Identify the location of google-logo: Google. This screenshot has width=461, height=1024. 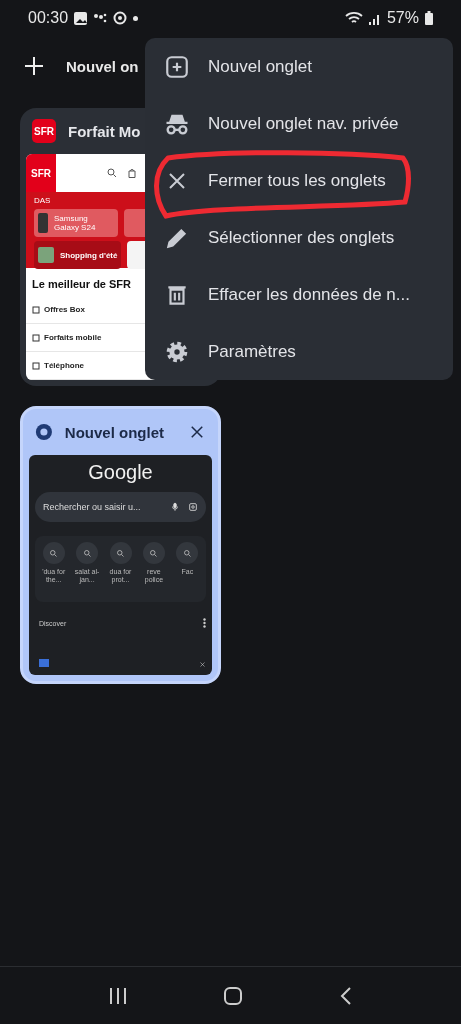
(120, 472).